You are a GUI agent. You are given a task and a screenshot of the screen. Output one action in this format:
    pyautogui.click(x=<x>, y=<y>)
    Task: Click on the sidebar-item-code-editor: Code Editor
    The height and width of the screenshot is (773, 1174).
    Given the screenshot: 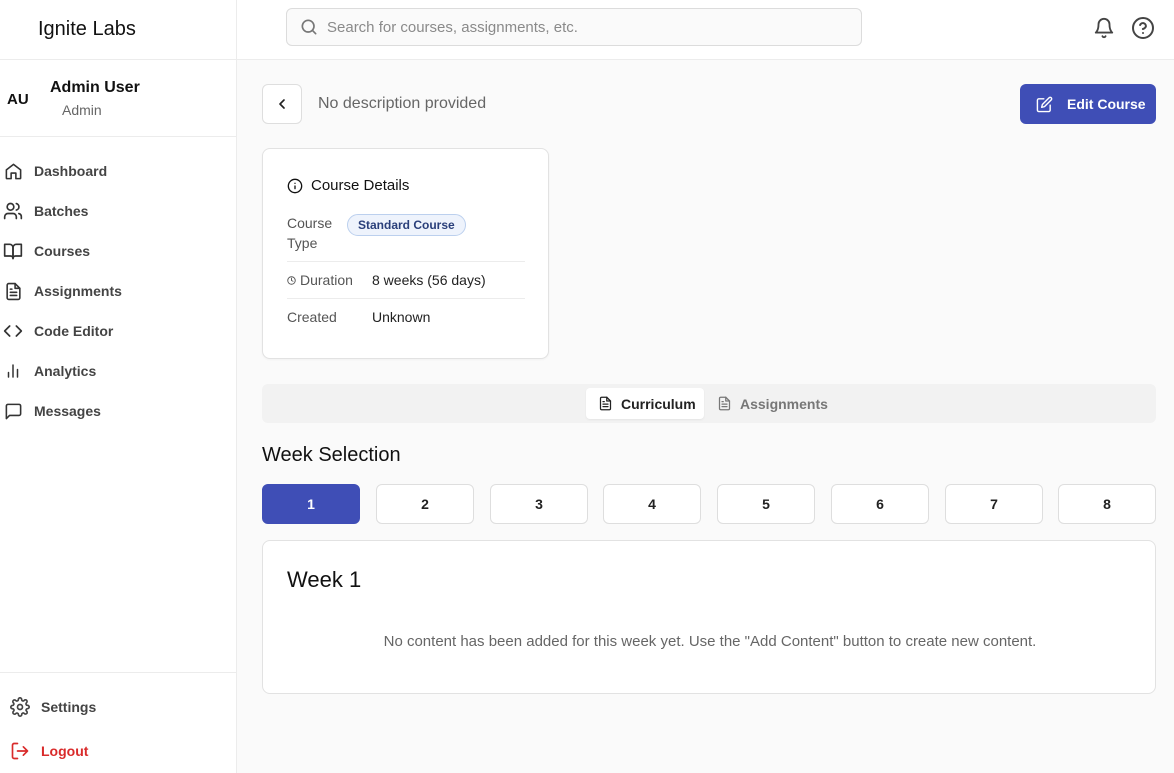 What is the action you would take?
    pyautogui.click(x=118, y=331)
    